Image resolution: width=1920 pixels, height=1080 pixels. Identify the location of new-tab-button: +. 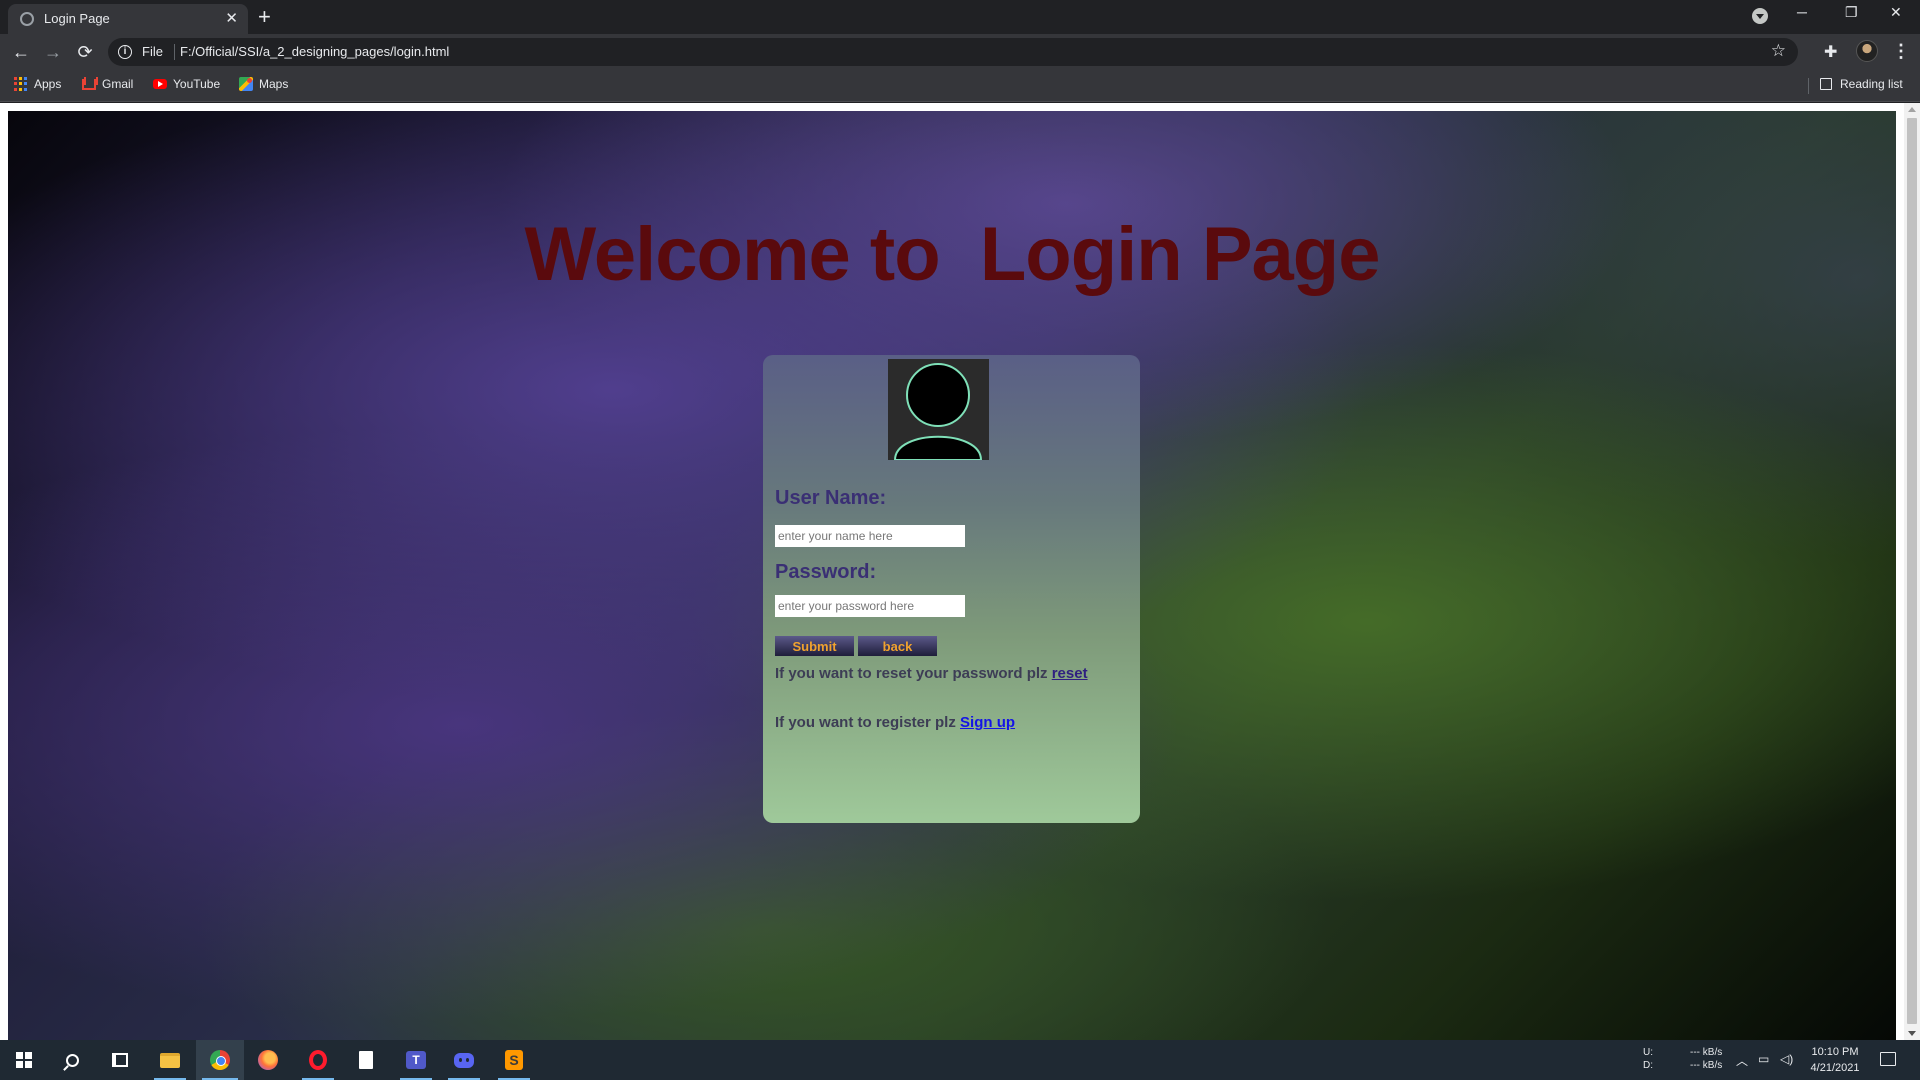
(264, 17).